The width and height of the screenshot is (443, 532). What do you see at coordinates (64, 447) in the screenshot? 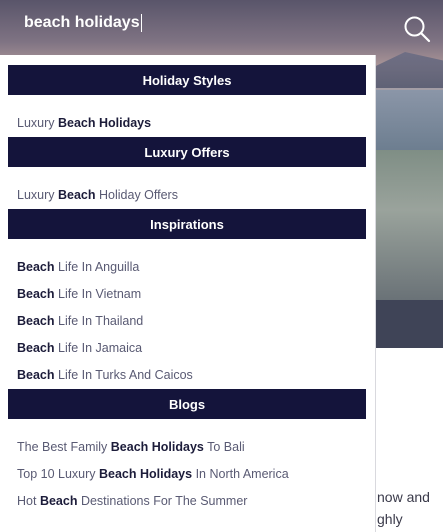
I see `suggestion-text: The Best Family` at bounding box center [64, 447].